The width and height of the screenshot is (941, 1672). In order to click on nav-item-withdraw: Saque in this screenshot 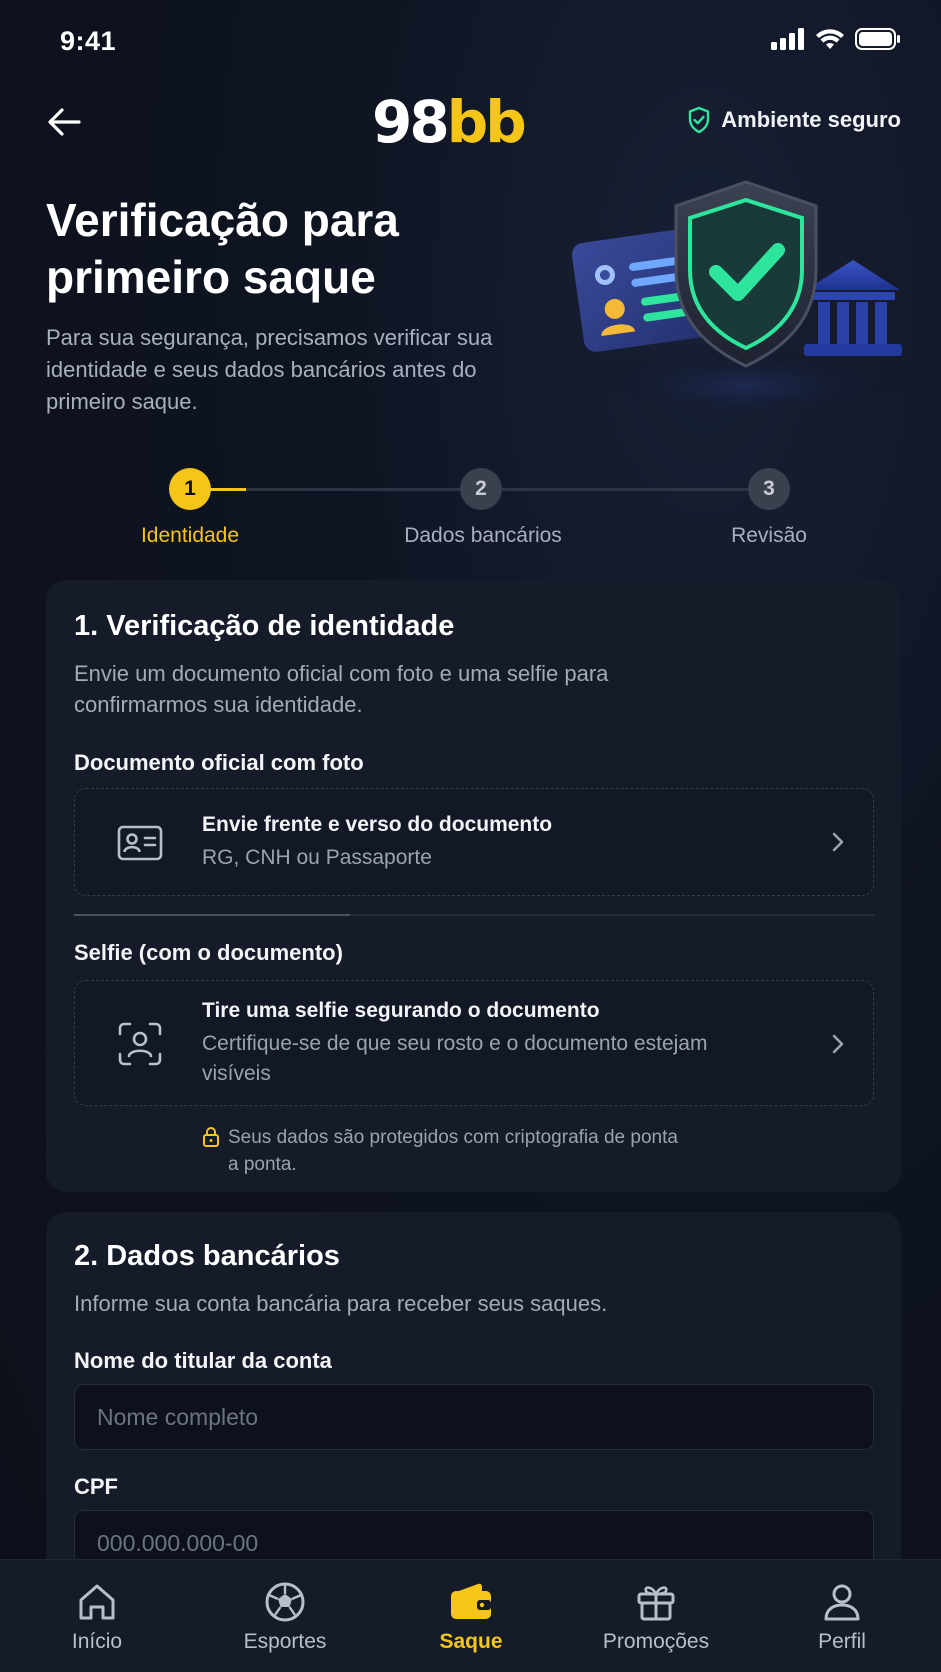, I will do `click(471, 1616)`.